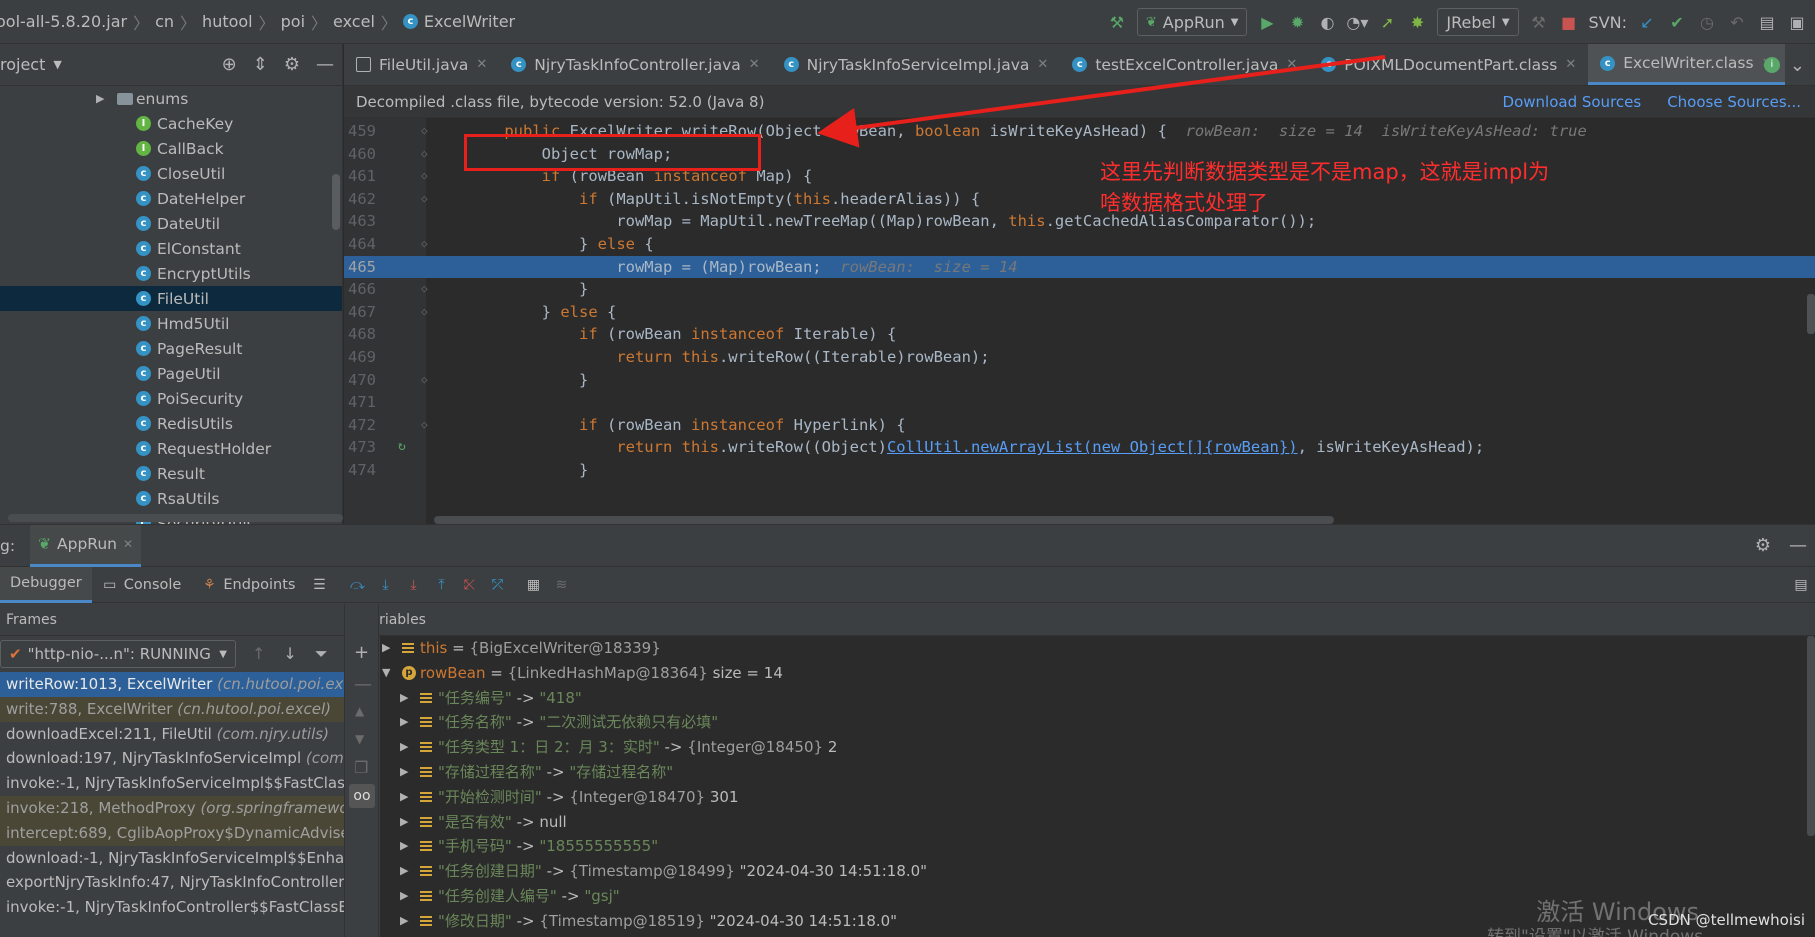 The width and height of the screenshot is (1815, 937). What do you see at coordinates (171, 473) in the screenshot?
I see `tree-item: c Result` at bounding box center [171, 473].